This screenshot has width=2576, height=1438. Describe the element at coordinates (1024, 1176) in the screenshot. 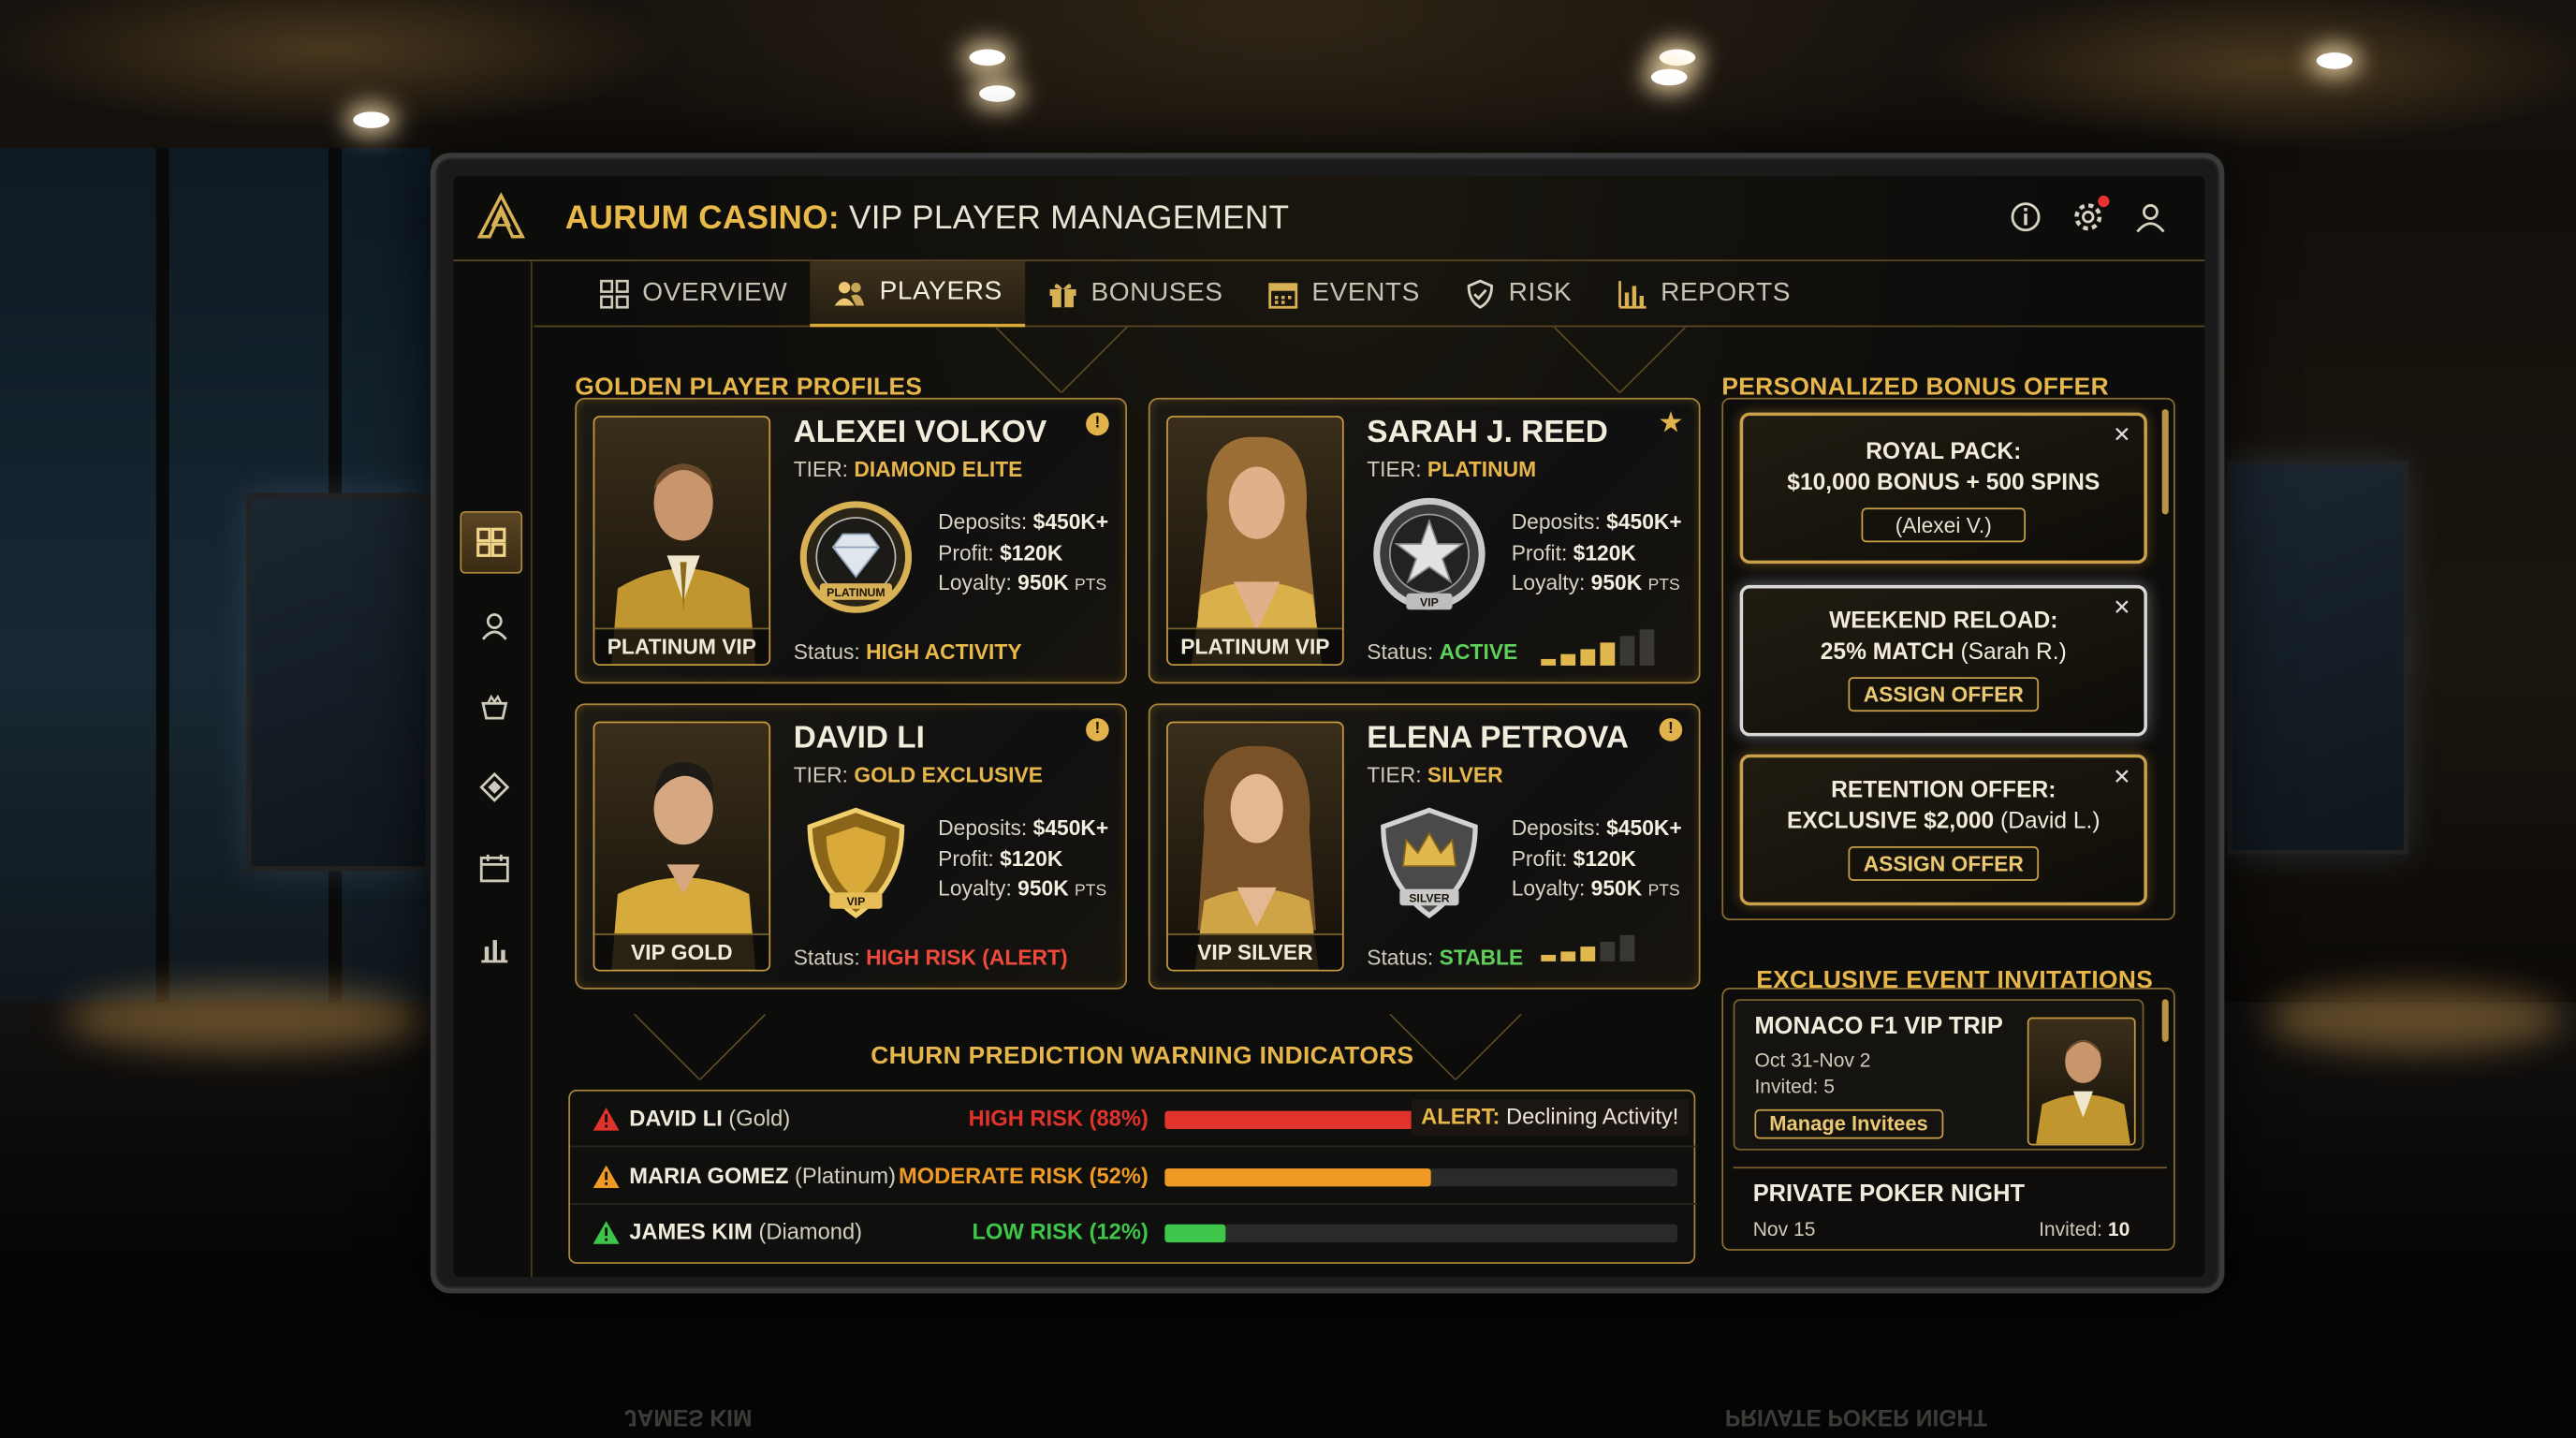

I see `churn-risk-label: MODERATE RISK (52%)` at that location.